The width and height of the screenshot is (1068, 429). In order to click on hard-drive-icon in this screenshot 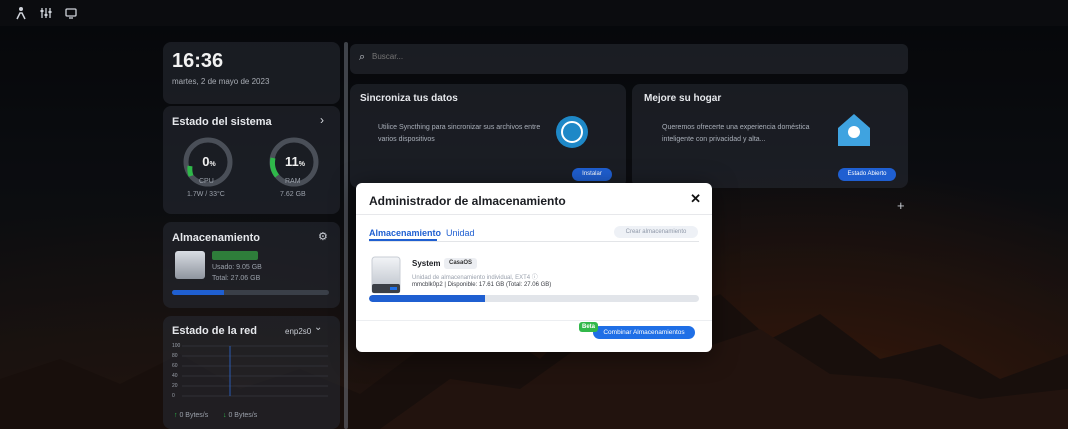, I will do `click(386, 275)`.